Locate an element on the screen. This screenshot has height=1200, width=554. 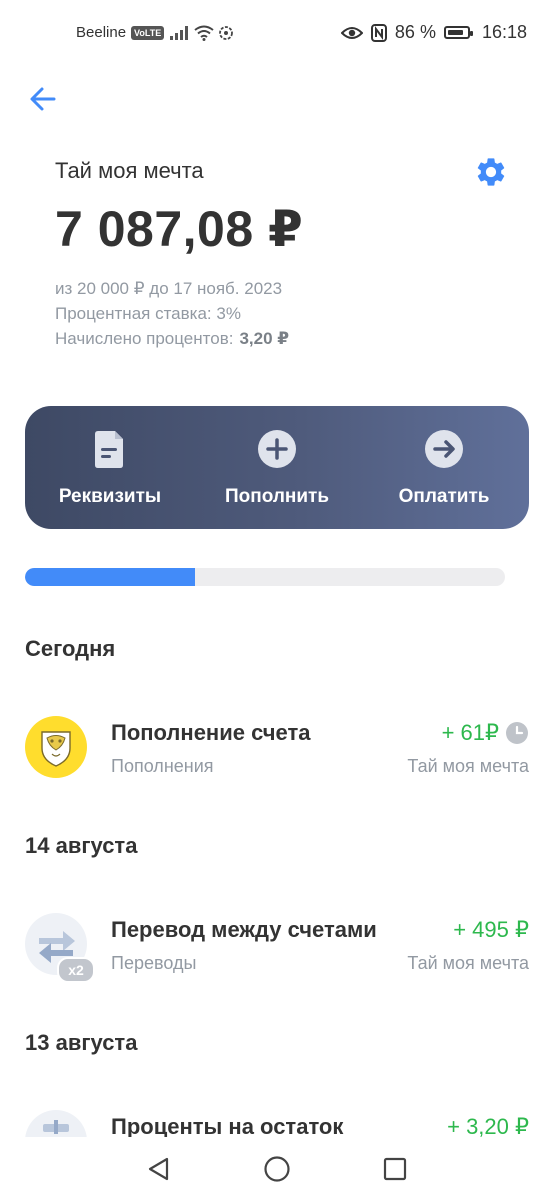
transfer-count-badge: x2 is located at coordinates (76, 970).